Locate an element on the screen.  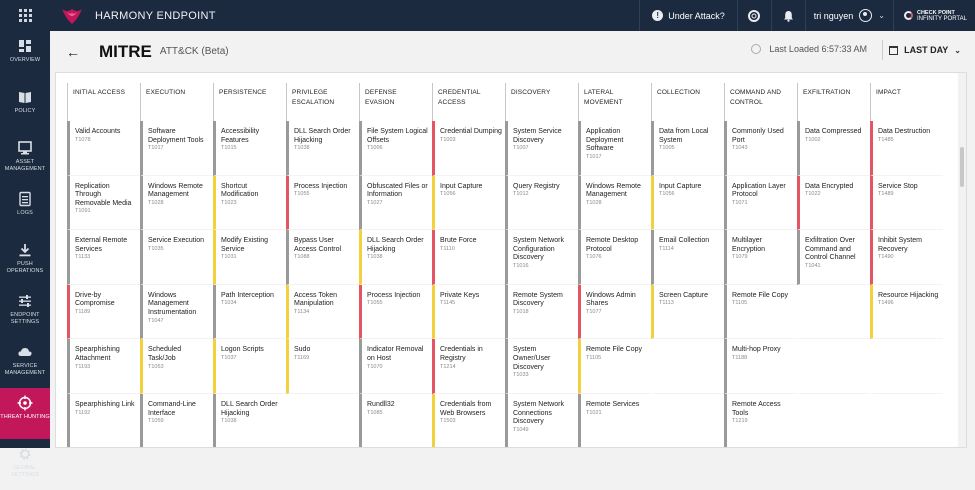
sidebar-item-overview: OVERVIEW is located at coordinates (25, 56).